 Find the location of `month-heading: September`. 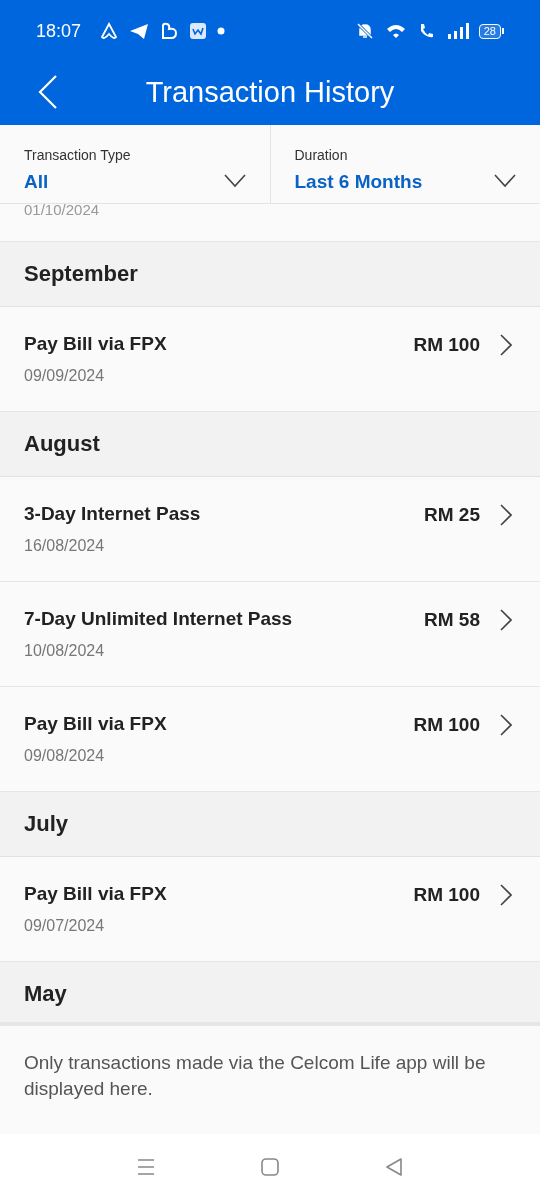

month-heading: September is located at coordinates (81, 274).